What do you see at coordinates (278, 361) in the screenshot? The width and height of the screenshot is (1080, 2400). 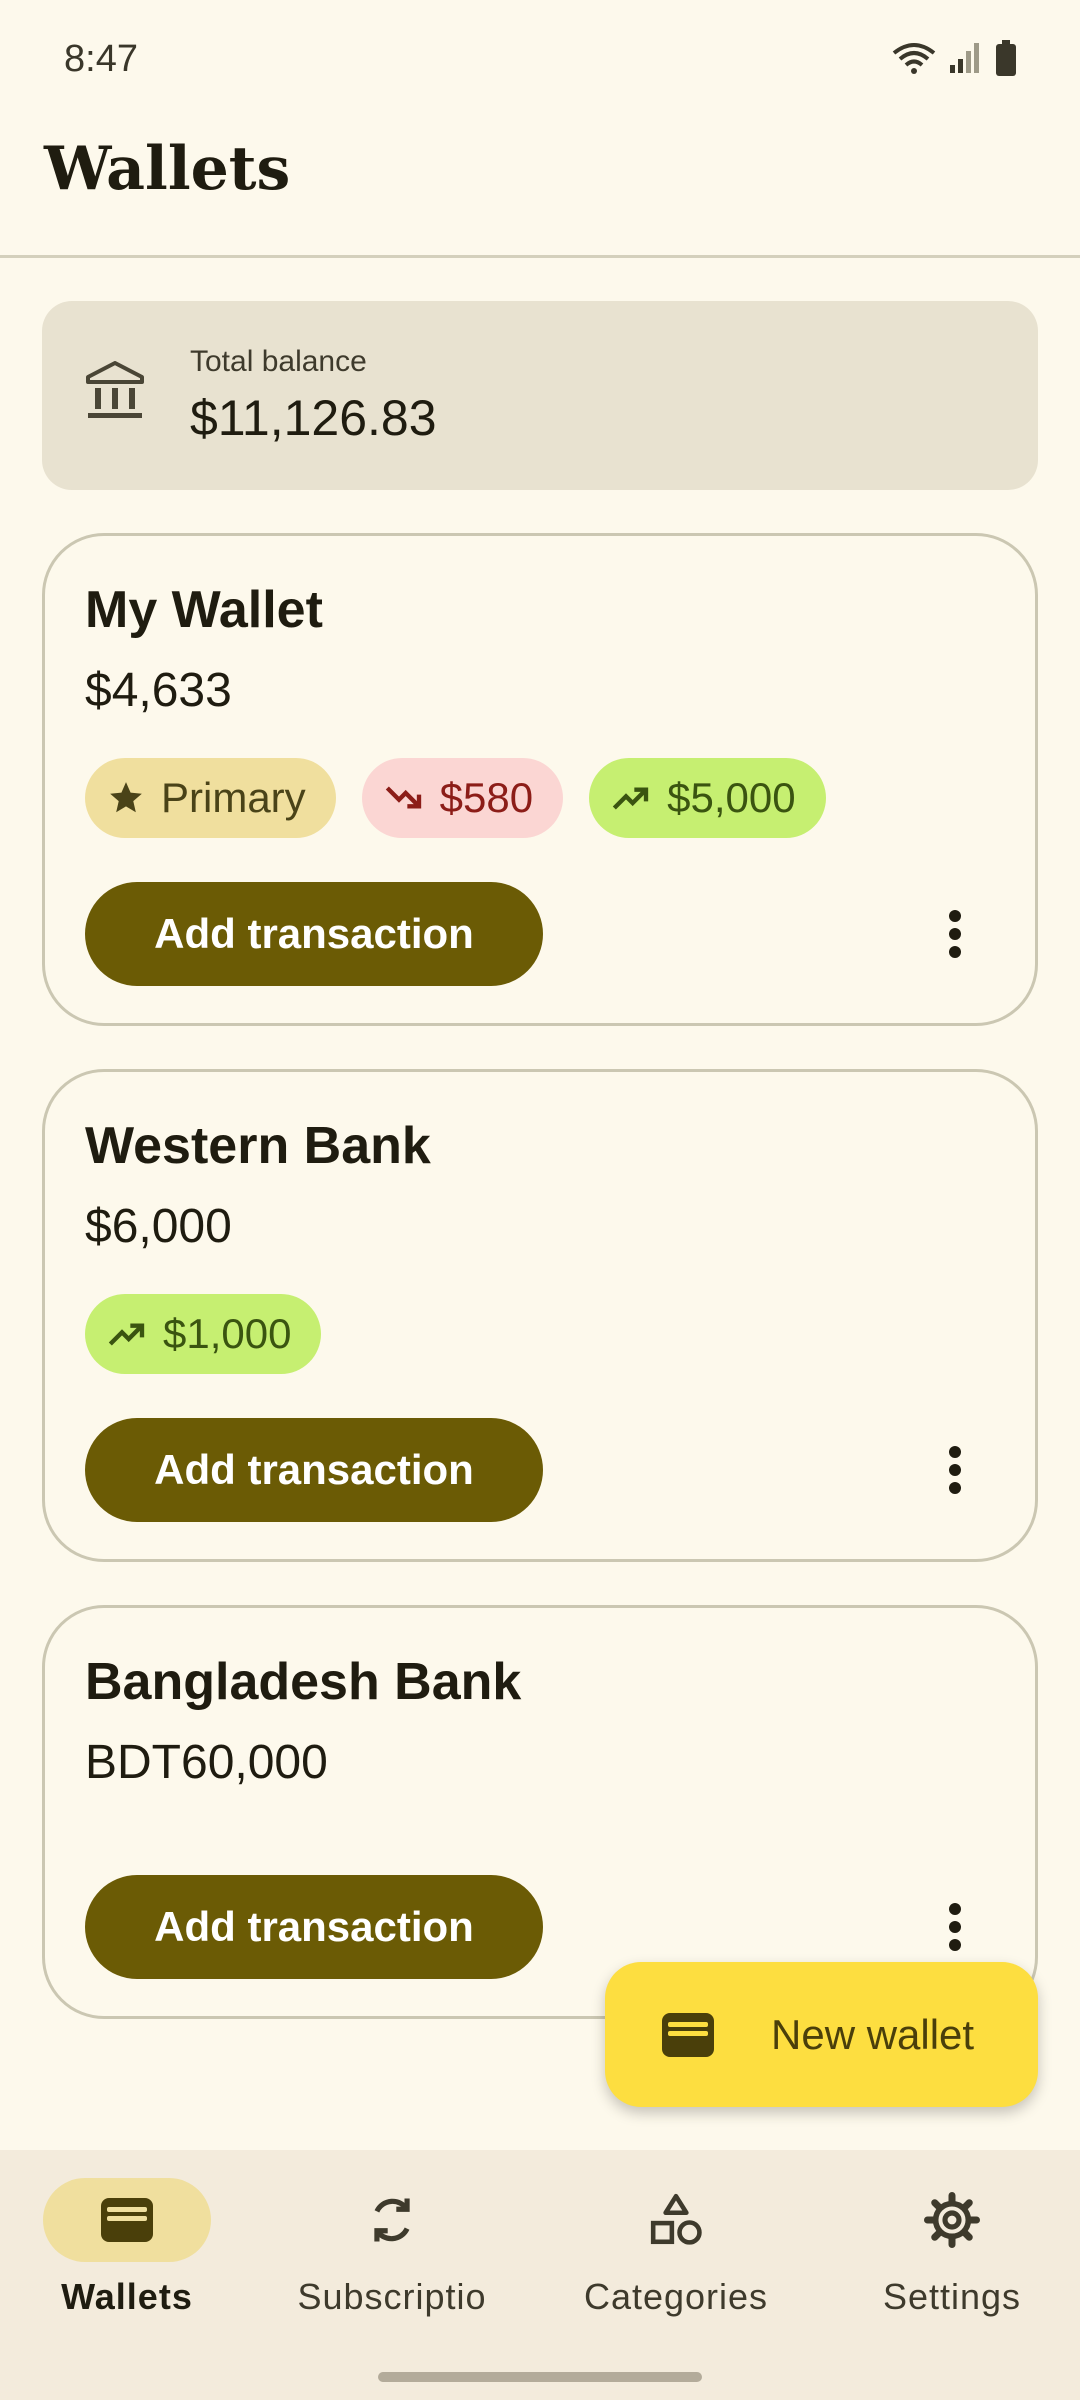 I see `total-balance-label: Total balance` at bounding box center [278, 361].